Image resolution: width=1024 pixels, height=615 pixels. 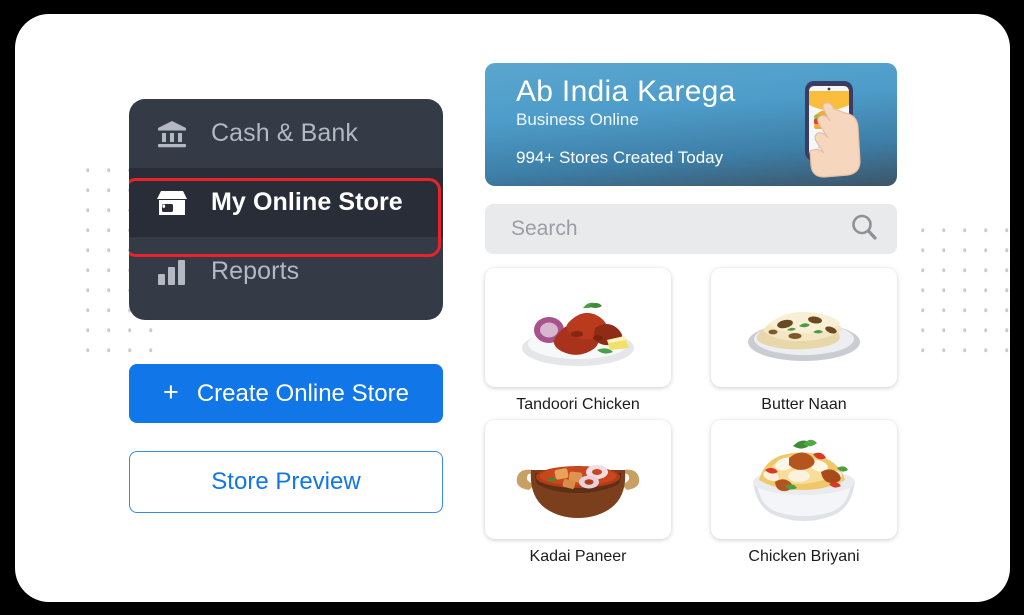 What do you see at coordinates (680, 229) in the screenshot?
I see `search-input` at bounding box center [680, 229].